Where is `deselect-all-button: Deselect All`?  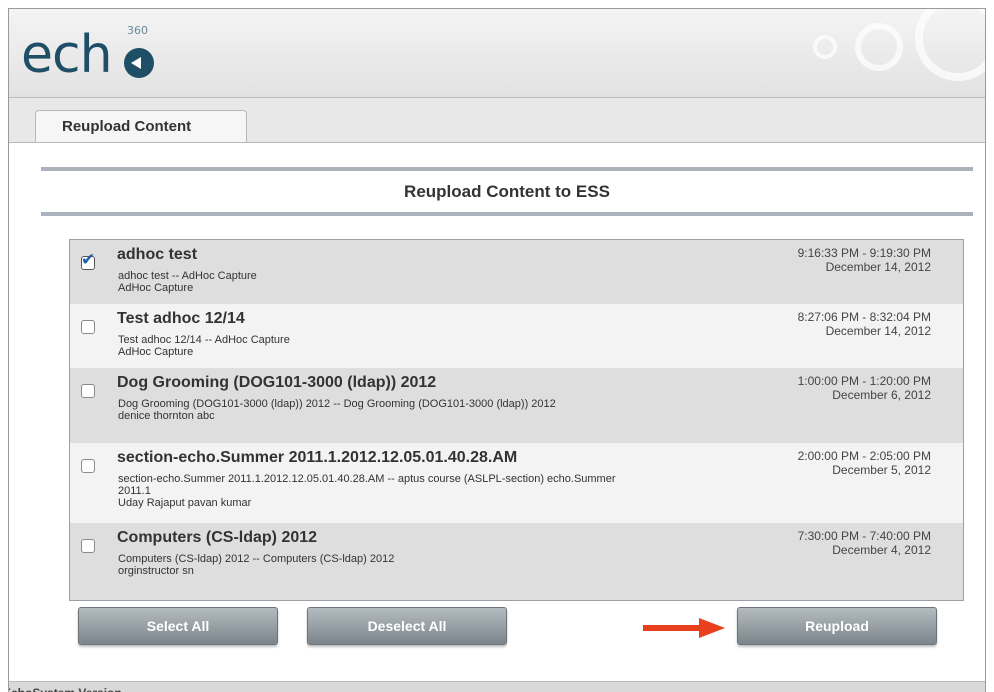 deselect-all-button: Deselect All is located at coordinates (407, 626).